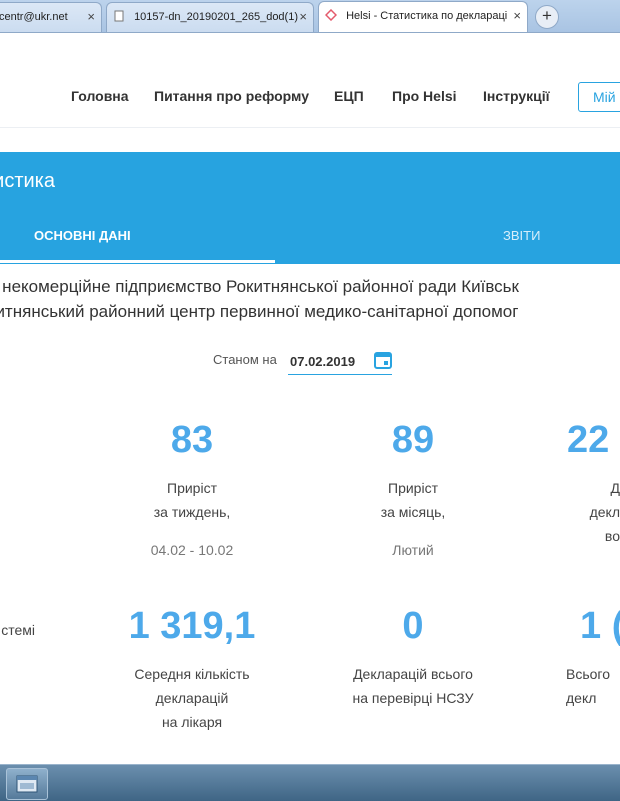 Image resolution: width=620 pixels, height=801 pixels. I want to click on nav-reform-faq: Питання про реформу, so click(231, 96).